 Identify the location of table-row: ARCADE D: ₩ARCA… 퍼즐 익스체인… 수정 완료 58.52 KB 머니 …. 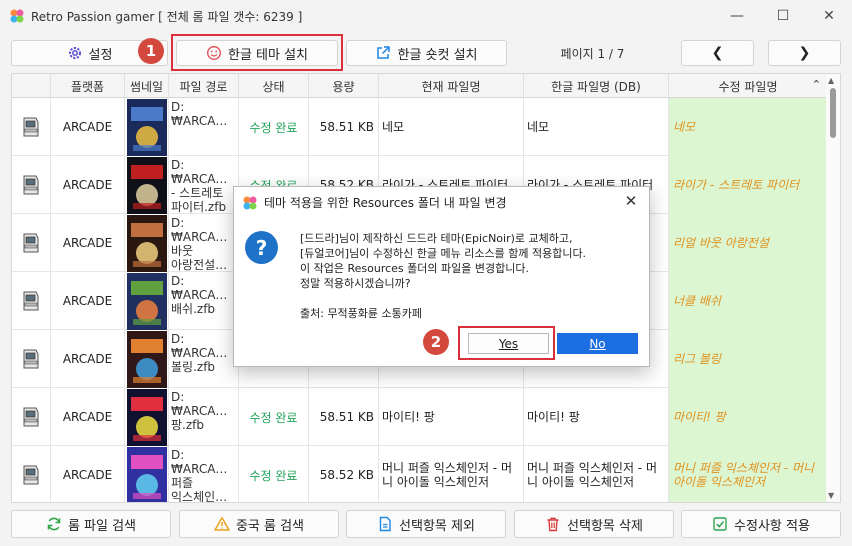
(420, 474).